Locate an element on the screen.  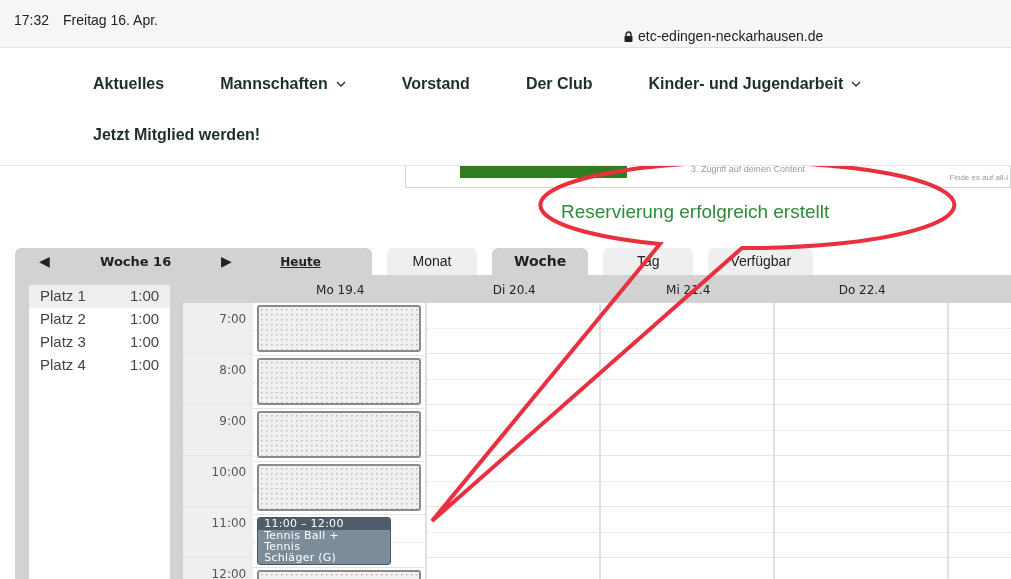
next-week-button: ▶ is located at coordinates (227, 261).